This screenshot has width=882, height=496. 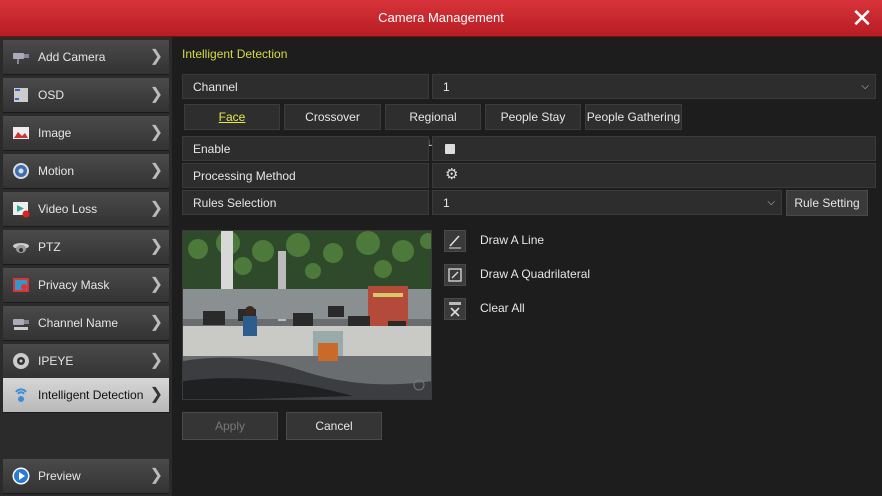 I want to click on camera-icon, so click(x=21, y=58).